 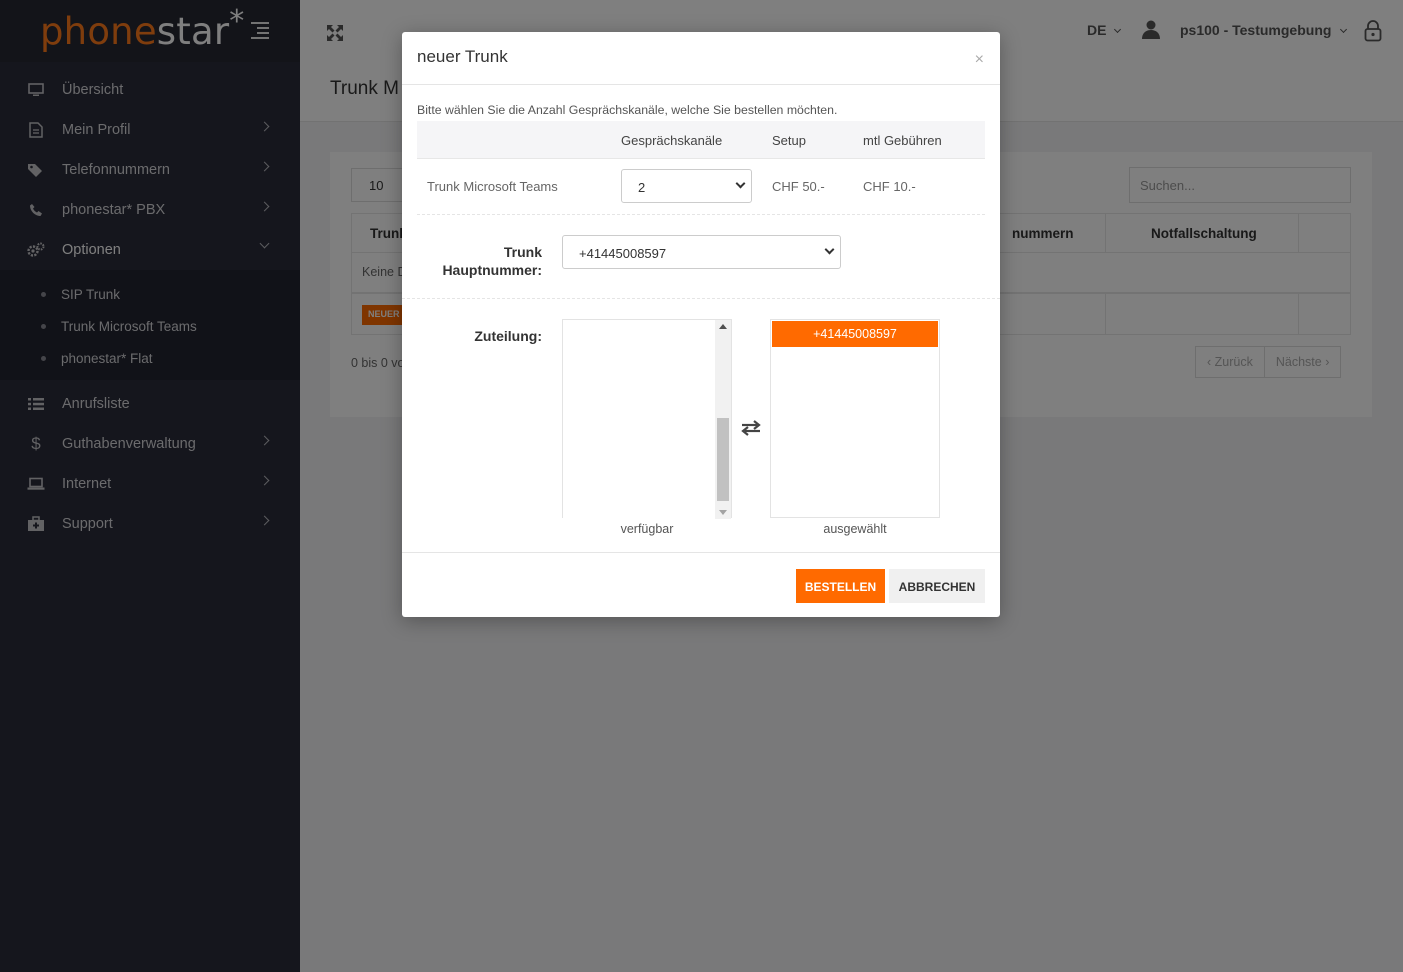 I want to click on column-header-setup: Setup, so click(x=789, y=140).